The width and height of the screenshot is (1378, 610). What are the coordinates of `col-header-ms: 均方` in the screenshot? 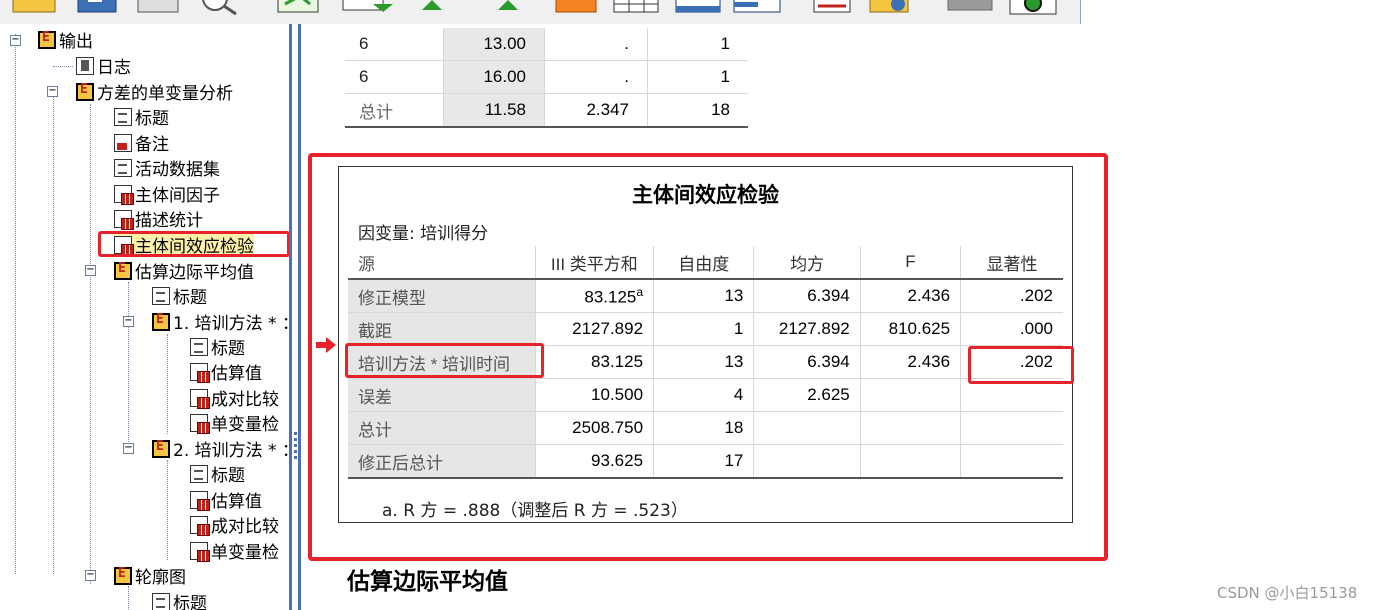 It's located at (807, 263).